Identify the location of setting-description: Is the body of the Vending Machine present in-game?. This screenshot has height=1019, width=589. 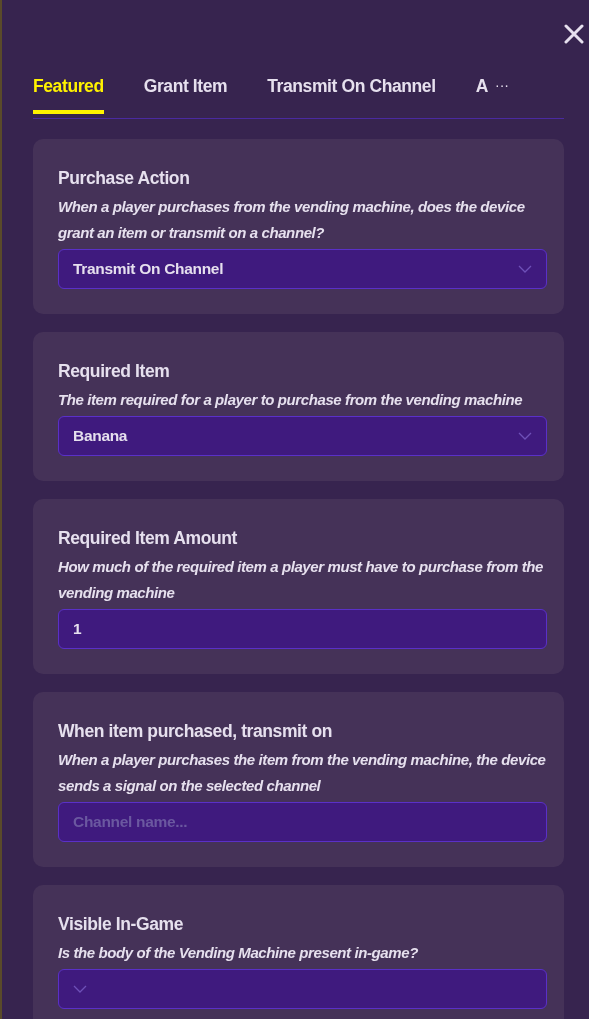
(238, 953).